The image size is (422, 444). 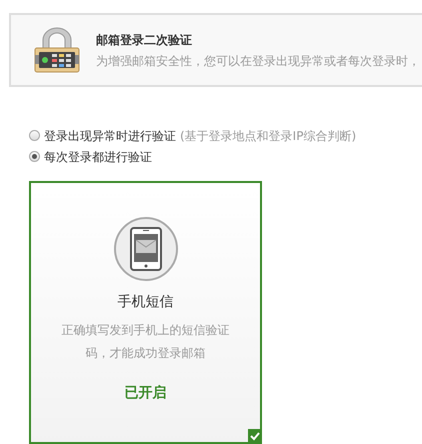 What do you see at coordinates (145, 249) in the screenshot?
I see `phone-message-icon` at bounding box center [145, 249].